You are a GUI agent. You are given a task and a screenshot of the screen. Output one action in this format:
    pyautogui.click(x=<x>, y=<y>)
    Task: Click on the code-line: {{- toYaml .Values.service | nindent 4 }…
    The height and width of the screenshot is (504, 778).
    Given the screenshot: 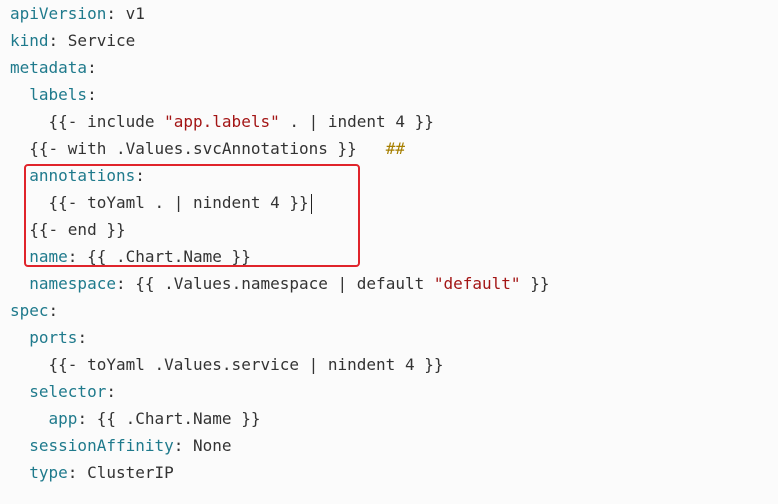 What is the action you would take?
    pyautogui.click(x=246, y=364)
    